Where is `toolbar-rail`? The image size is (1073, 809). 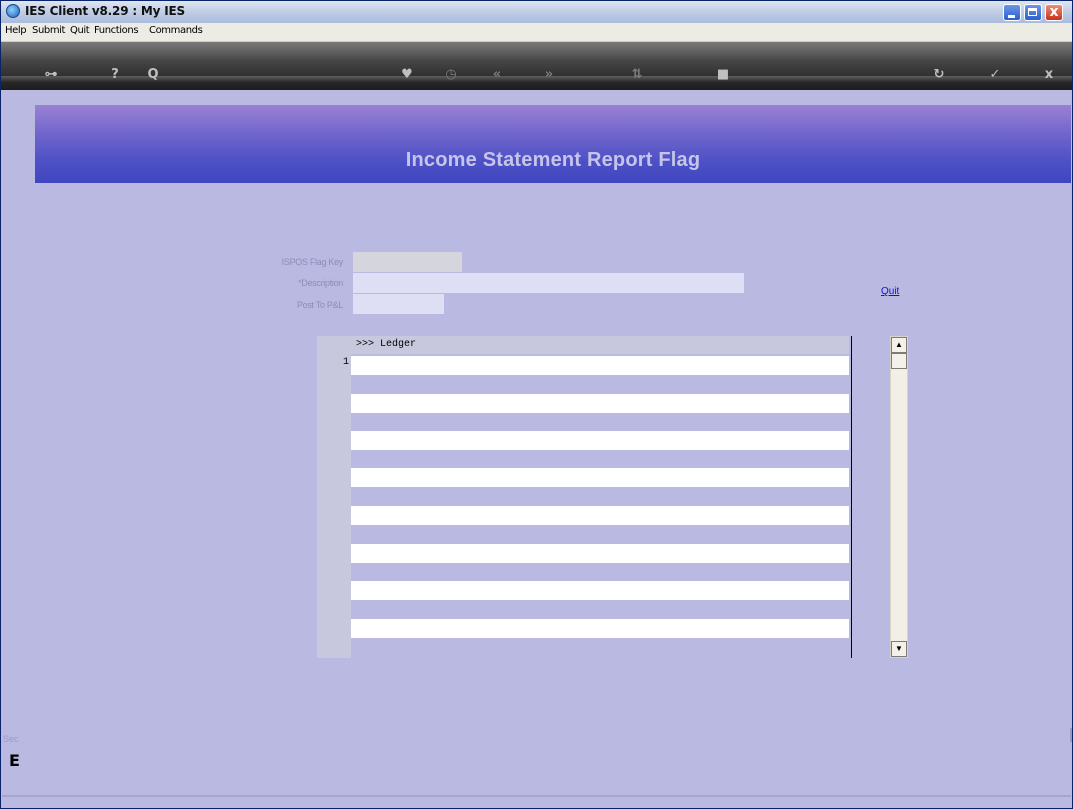 toolbar-rail is located at coordinates (536, 79).